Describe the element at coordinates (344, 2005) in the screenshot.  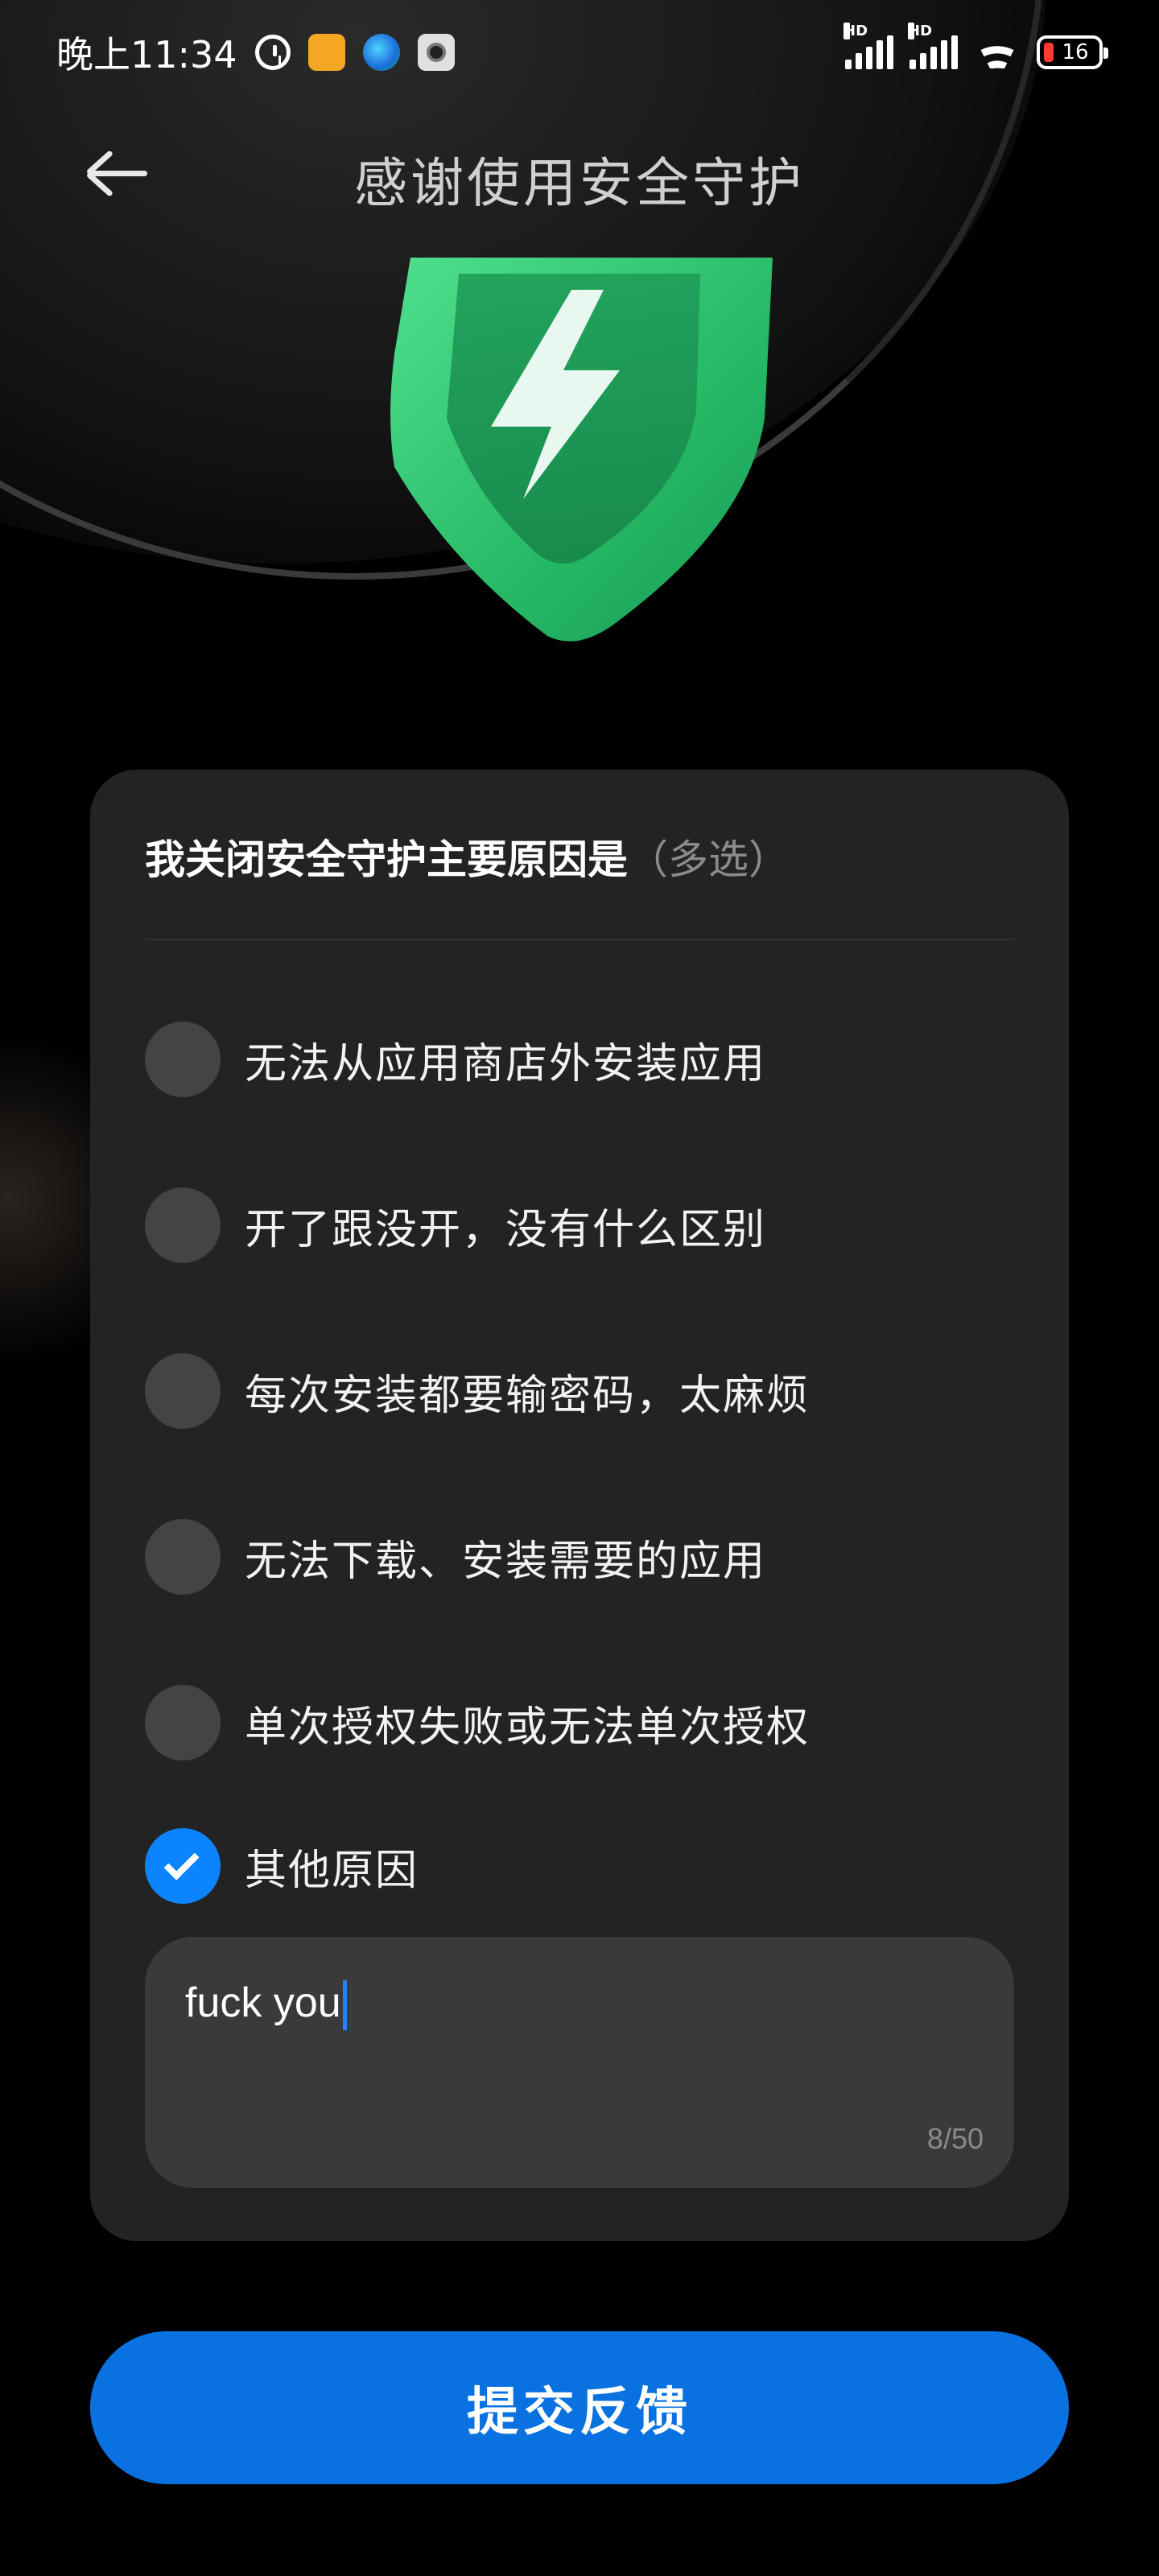
I see `text-cursor` at that location.